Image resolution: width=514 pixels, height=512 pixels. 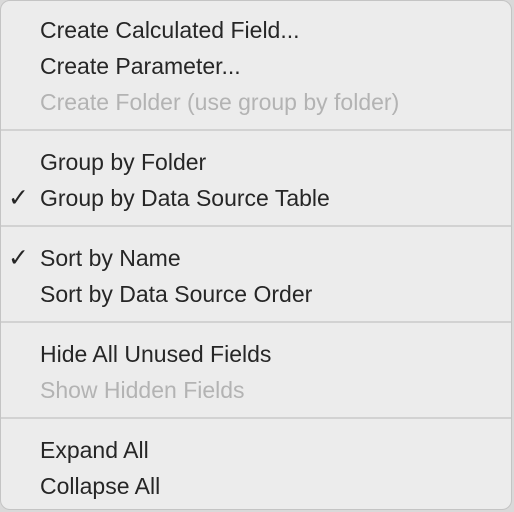 What do you see at coordinates (256, 390) in the screenshot?
I see `menu-item-show-hidden-fields: Show Hidden Fields` at bounding box center [256, 390].